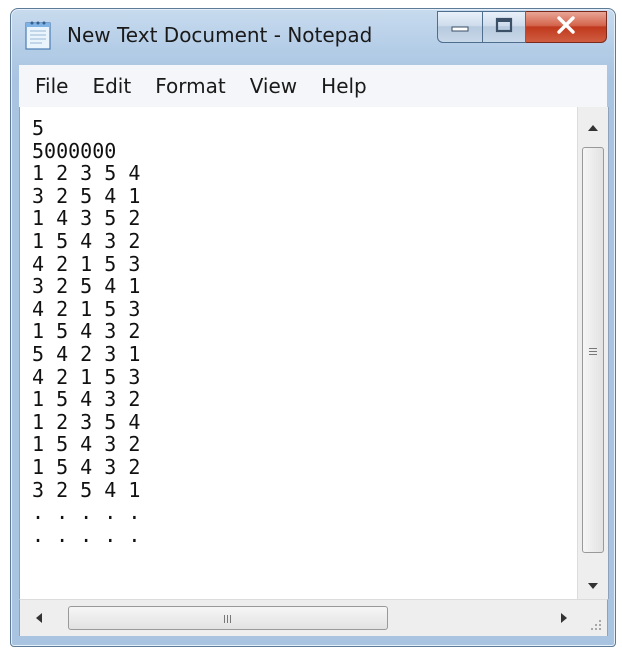 Image resolution: width=622 pixels, height=653 pixels. What do you see at coordinates (344, 86) in the screenshot?
I see `menu-help: Help` at bounding box center [344, 86].